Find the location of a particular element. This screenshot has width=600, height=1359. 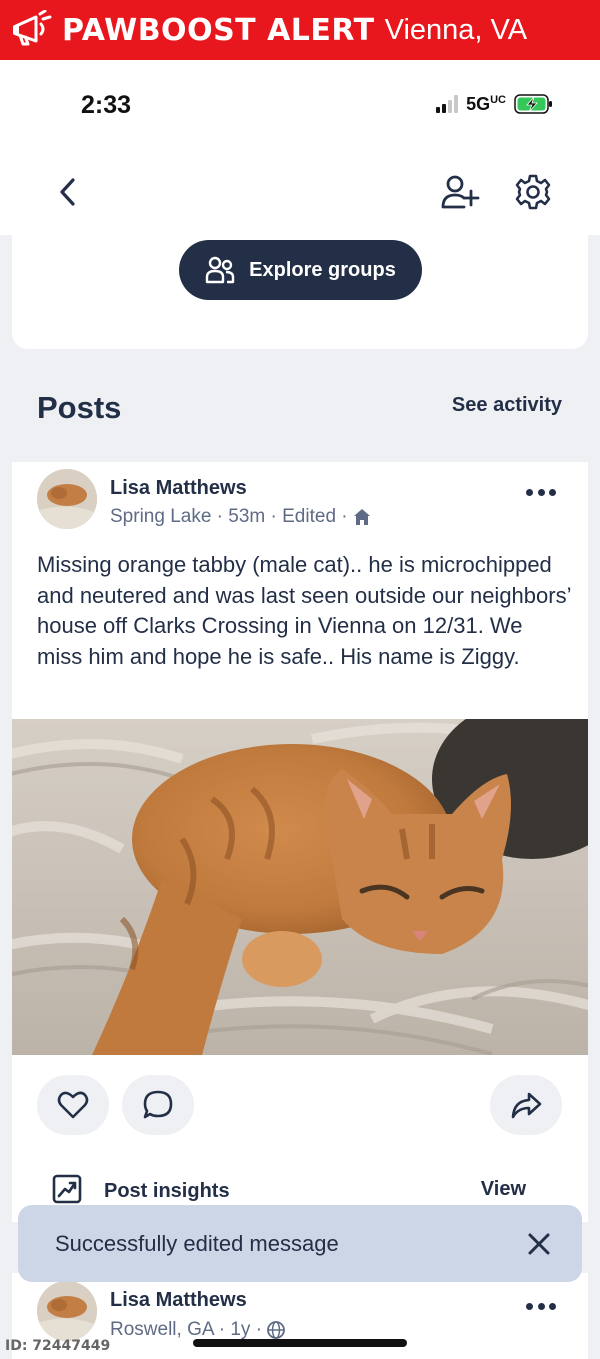

chevron-left-icon is located at coordinates (67, 192).